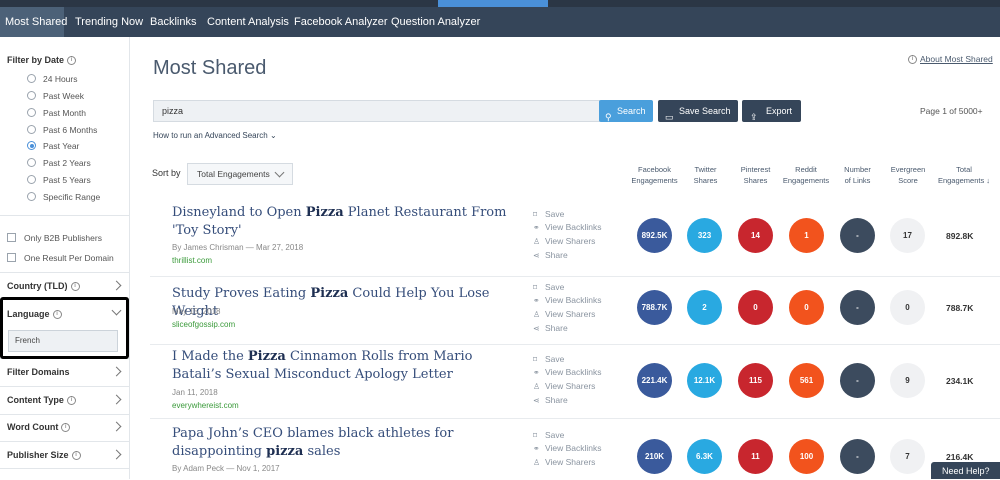 The height and width of the screenshot is (480, 1000). I want to click on article-domain: sliceofgossip.com, so click(203, 324).